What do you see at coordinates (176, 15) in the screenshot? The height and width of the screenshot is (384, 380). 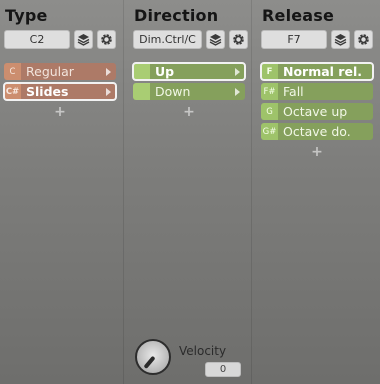 I see `direction-title: Direction` at bounding box center [176, 15].